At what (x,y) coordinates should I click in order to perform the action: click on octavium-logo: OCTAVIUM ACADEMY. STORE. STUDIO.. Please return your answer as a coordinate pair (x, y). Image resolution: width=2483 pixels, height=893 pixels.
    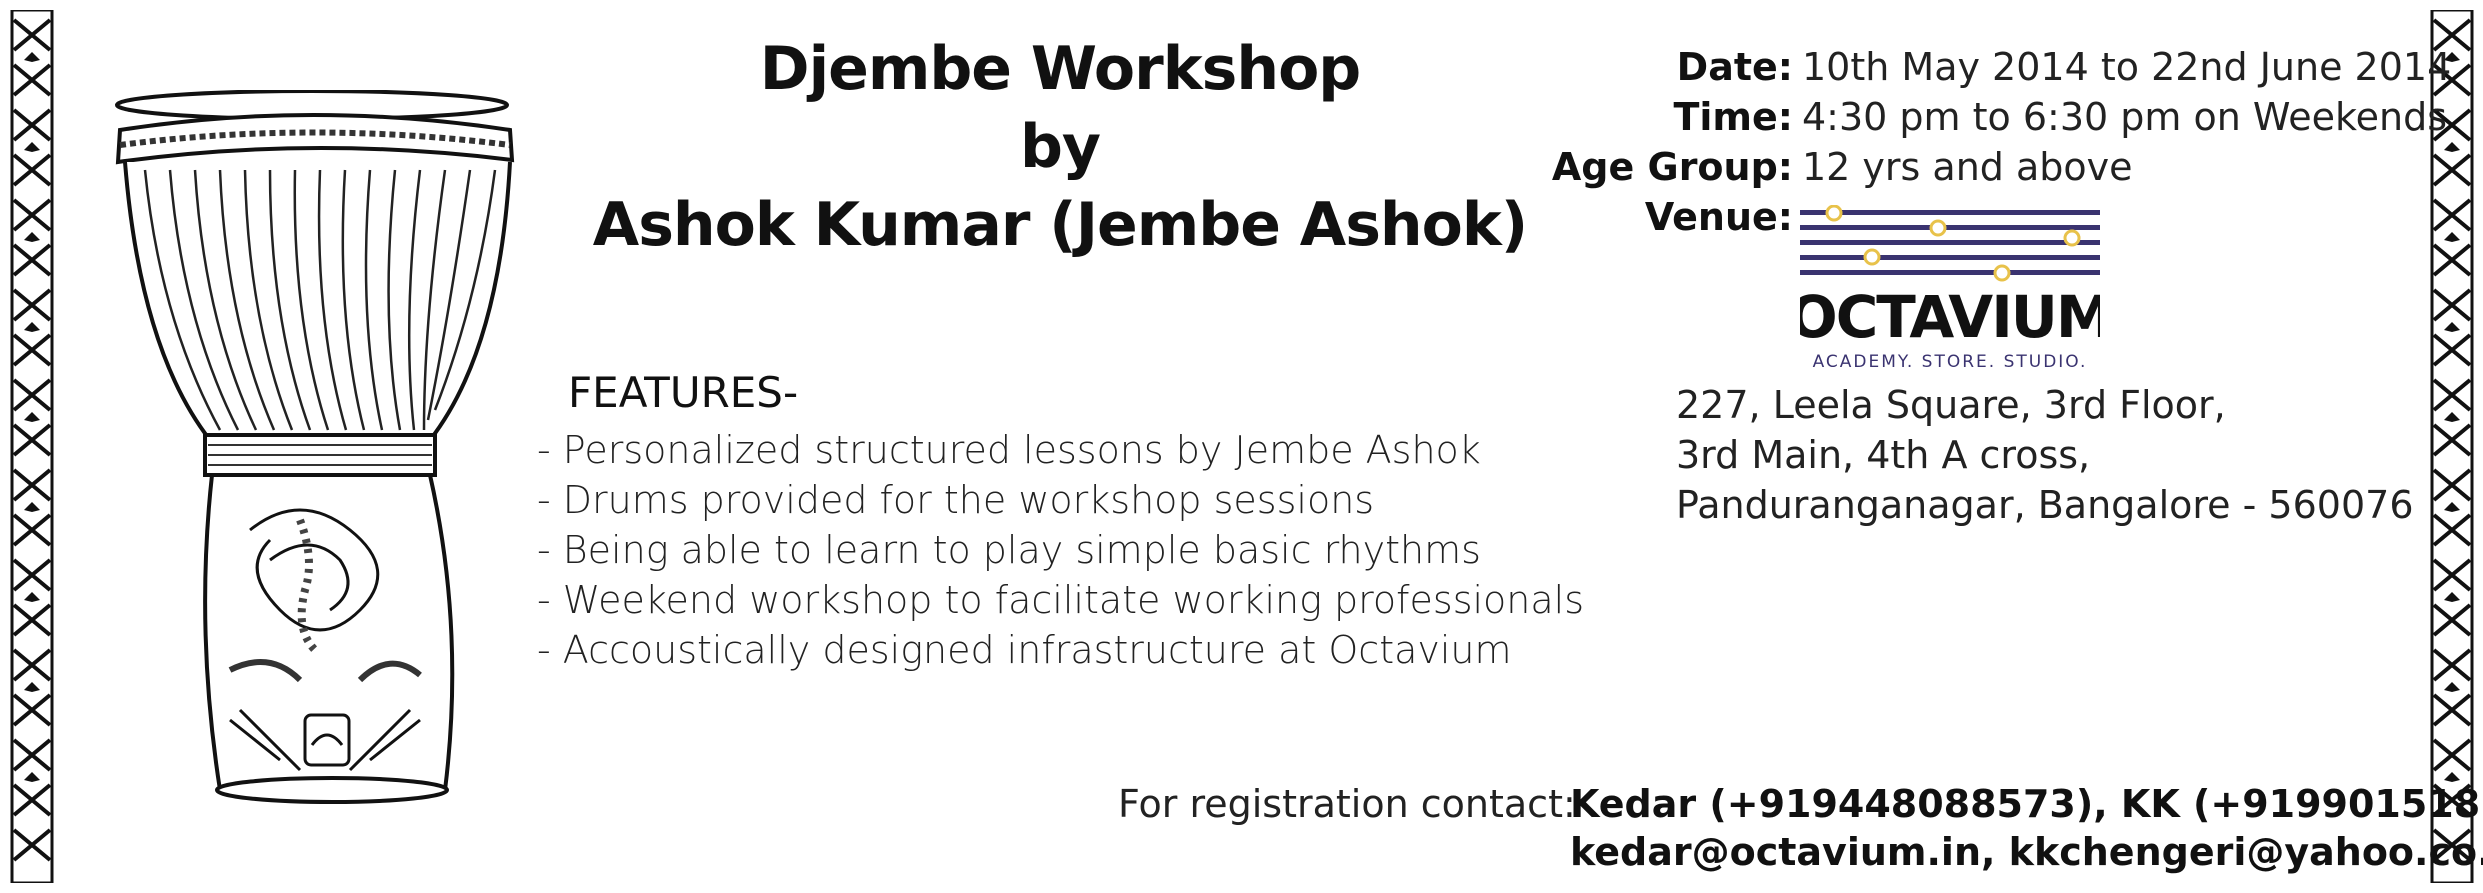
    Looking at the image, I should click on (1950, 288).